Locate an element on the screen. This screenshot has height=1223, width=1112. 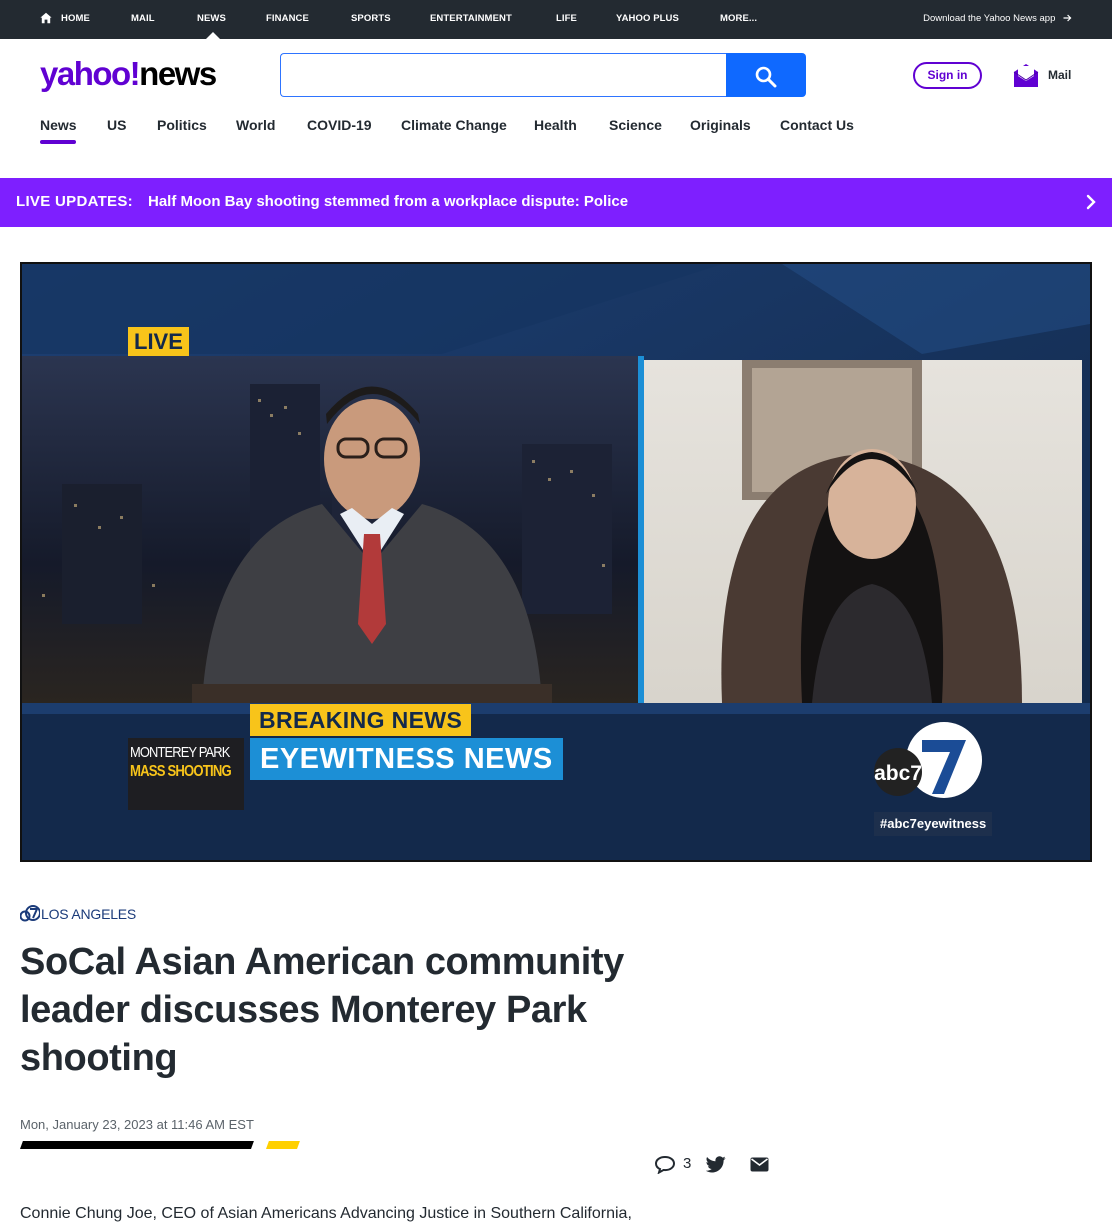
abc-logo-text: abc7 is located at coordinates (898, 773).